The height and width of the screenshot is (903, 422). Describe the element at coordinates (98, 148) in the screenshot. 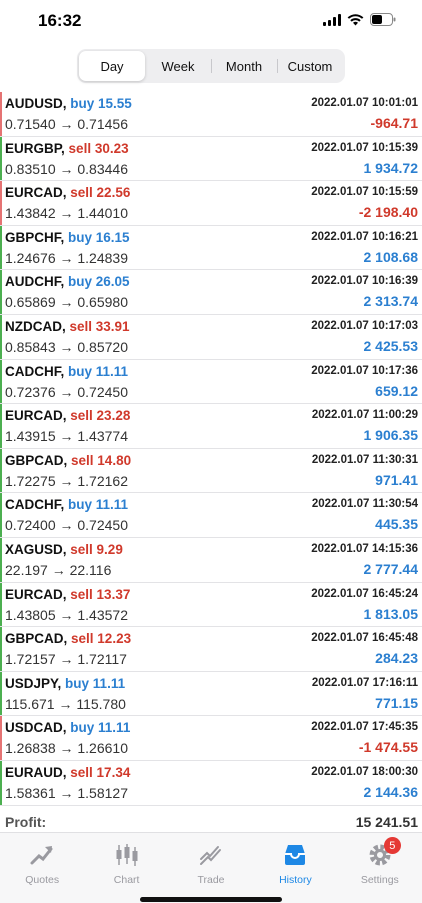

I see `trade-side: sell 30.23` at that location.